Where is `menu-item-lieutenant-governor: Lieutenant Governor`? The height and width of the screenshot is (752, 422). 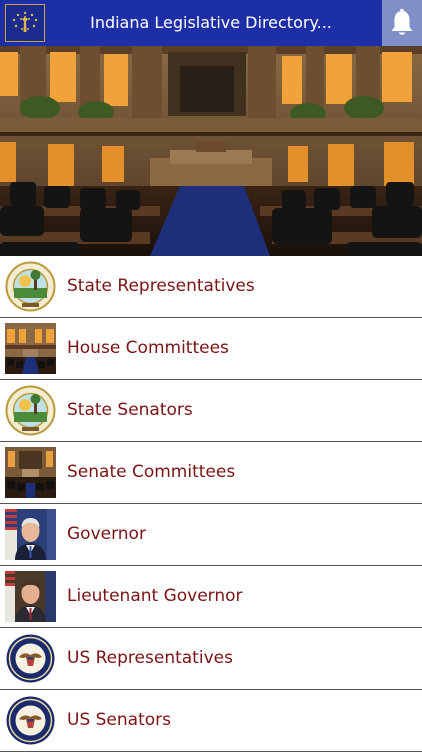
menu-item-lieutenant-governor: Lieutenant Governor is located at coordinates (211, 597).